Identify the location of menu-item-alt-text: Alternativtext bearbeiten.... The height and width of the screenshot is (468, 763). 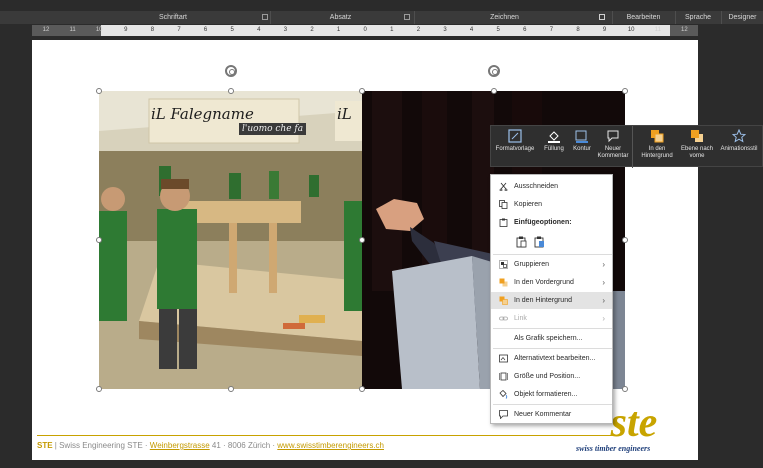
(551, 358).